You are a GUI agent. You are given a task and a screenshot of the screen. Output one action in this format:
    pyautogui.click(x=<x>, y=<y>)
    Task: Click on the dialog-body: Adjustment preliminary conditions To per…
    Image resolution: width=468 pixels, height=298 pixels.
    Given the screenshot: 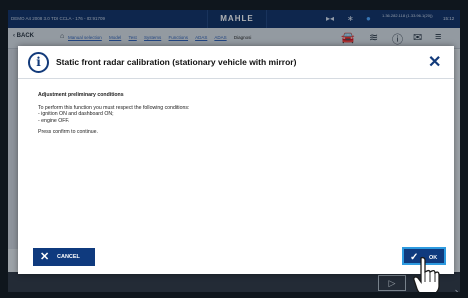 What is the action you would take?
    pyautogui.click(x=236, y=114)
    